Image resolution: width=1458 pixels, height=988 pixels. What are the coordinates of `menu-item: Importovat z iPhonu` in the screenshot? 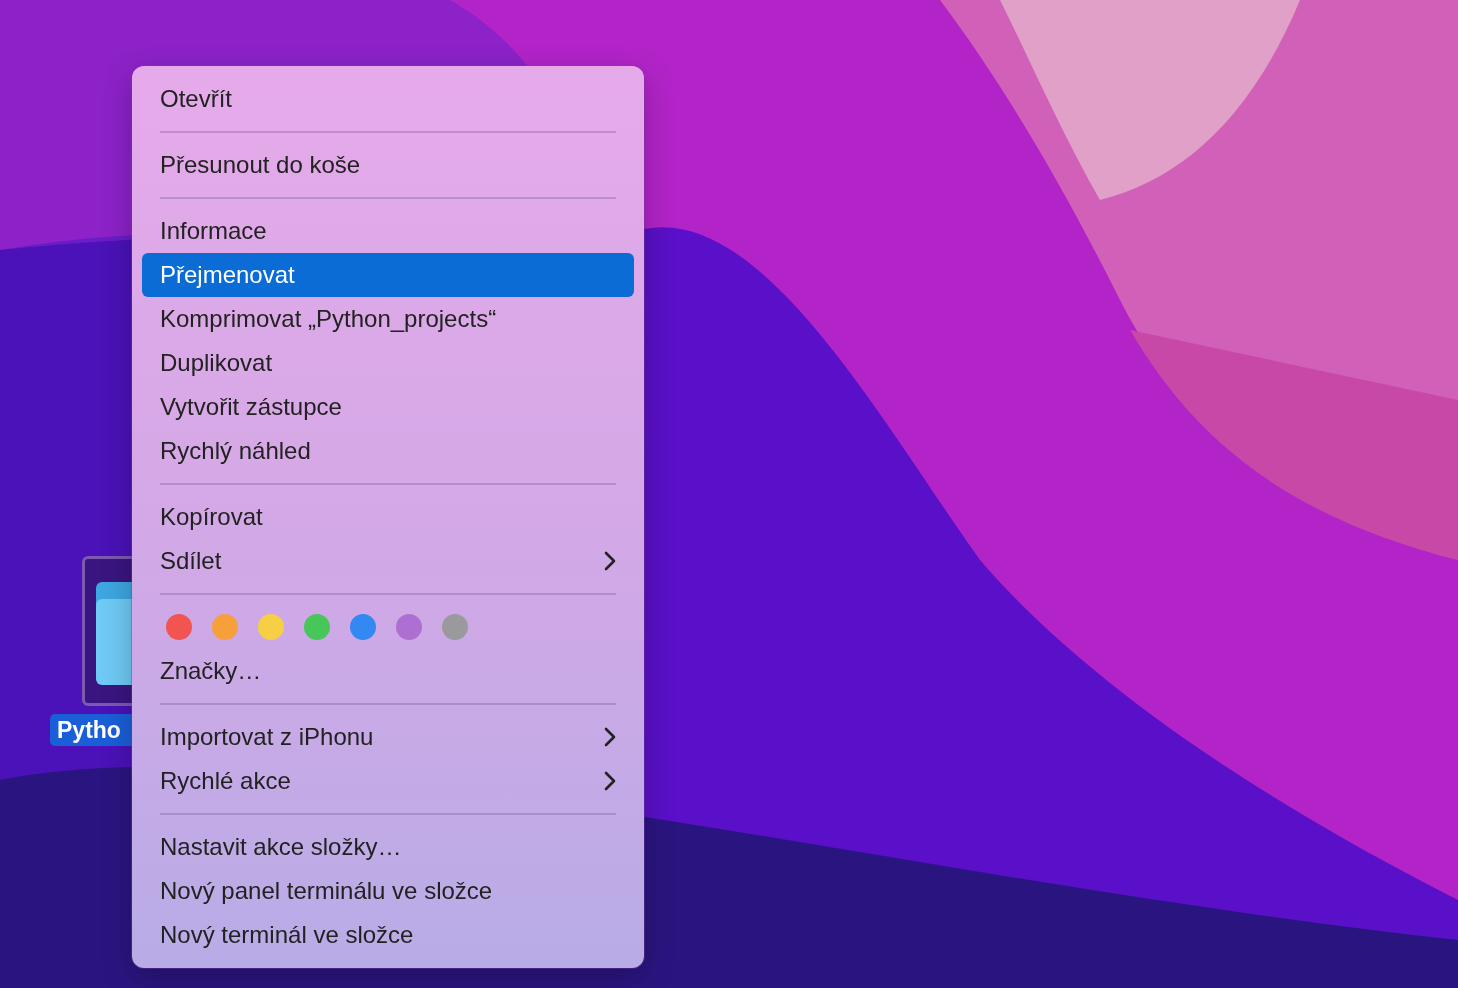 It's located at (388, 737).